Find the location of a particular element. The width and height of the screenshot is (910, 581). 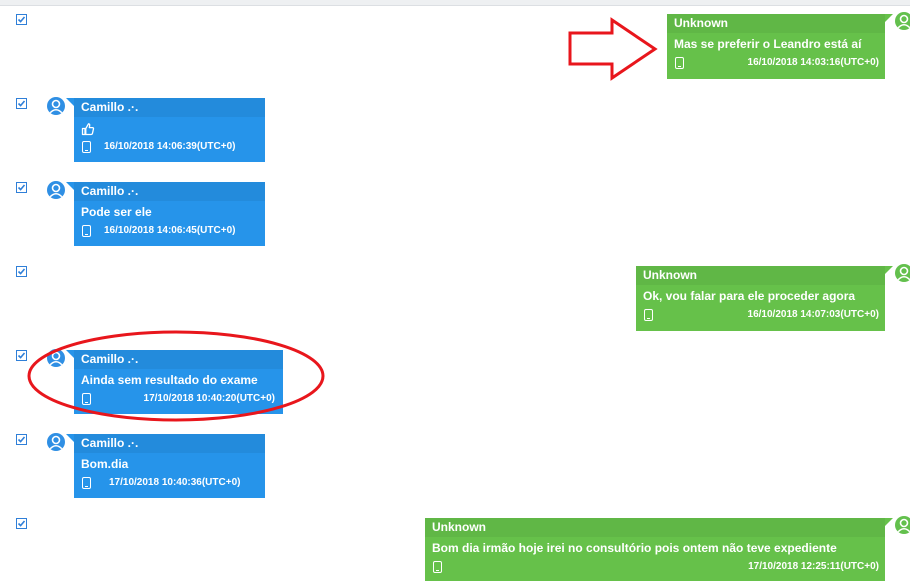

message-meta: 16/10/2018 14:07:03(UTC+0) is located at coordinates (760, 315).